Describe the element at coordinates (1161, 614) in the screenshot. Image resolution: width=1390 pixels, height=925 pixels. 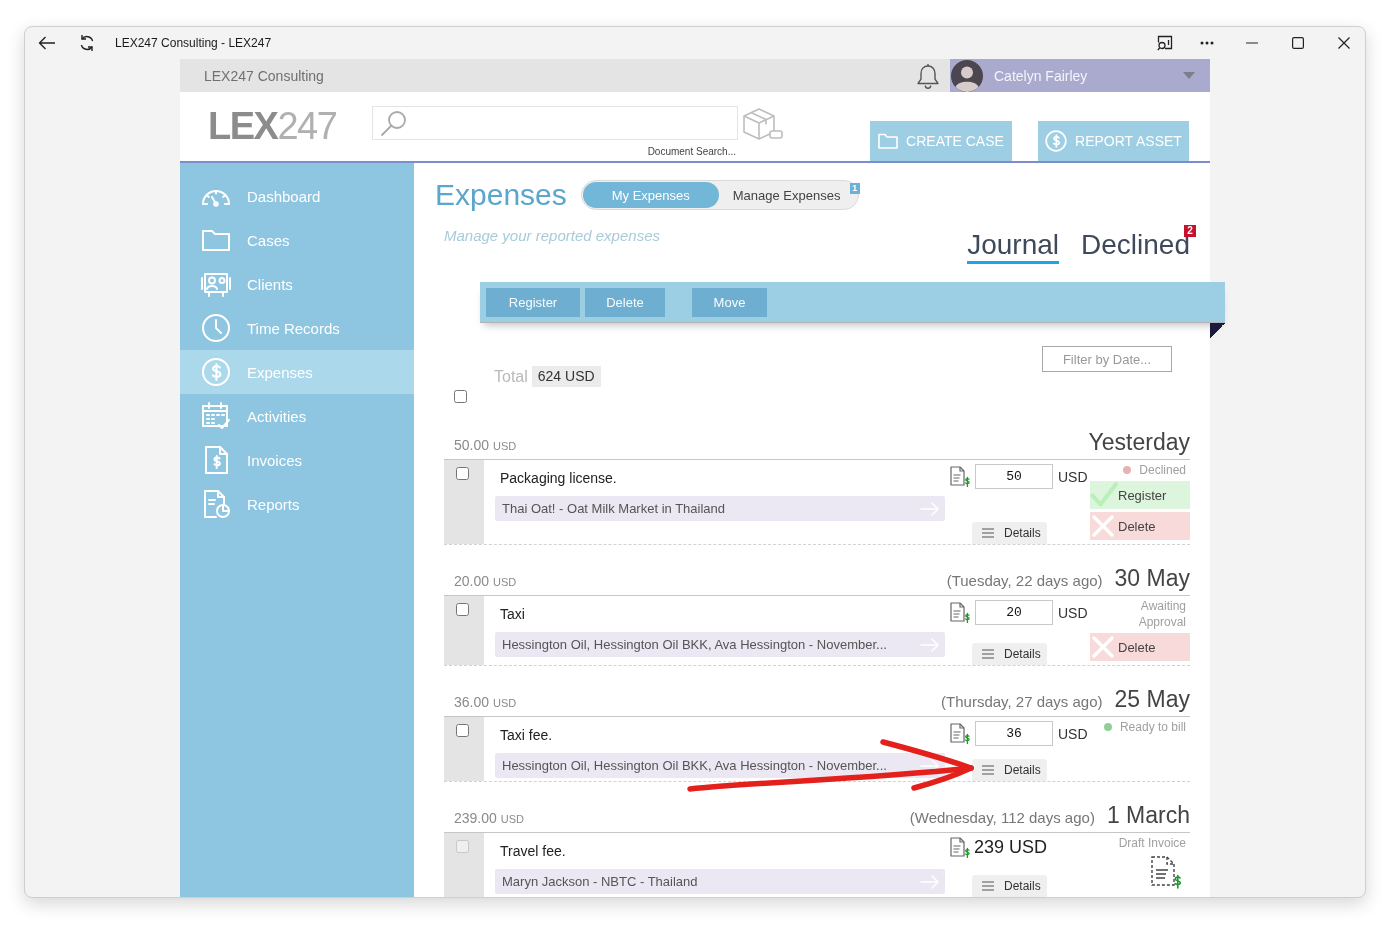
I see `status-label: Awaiting Approval` at that location.